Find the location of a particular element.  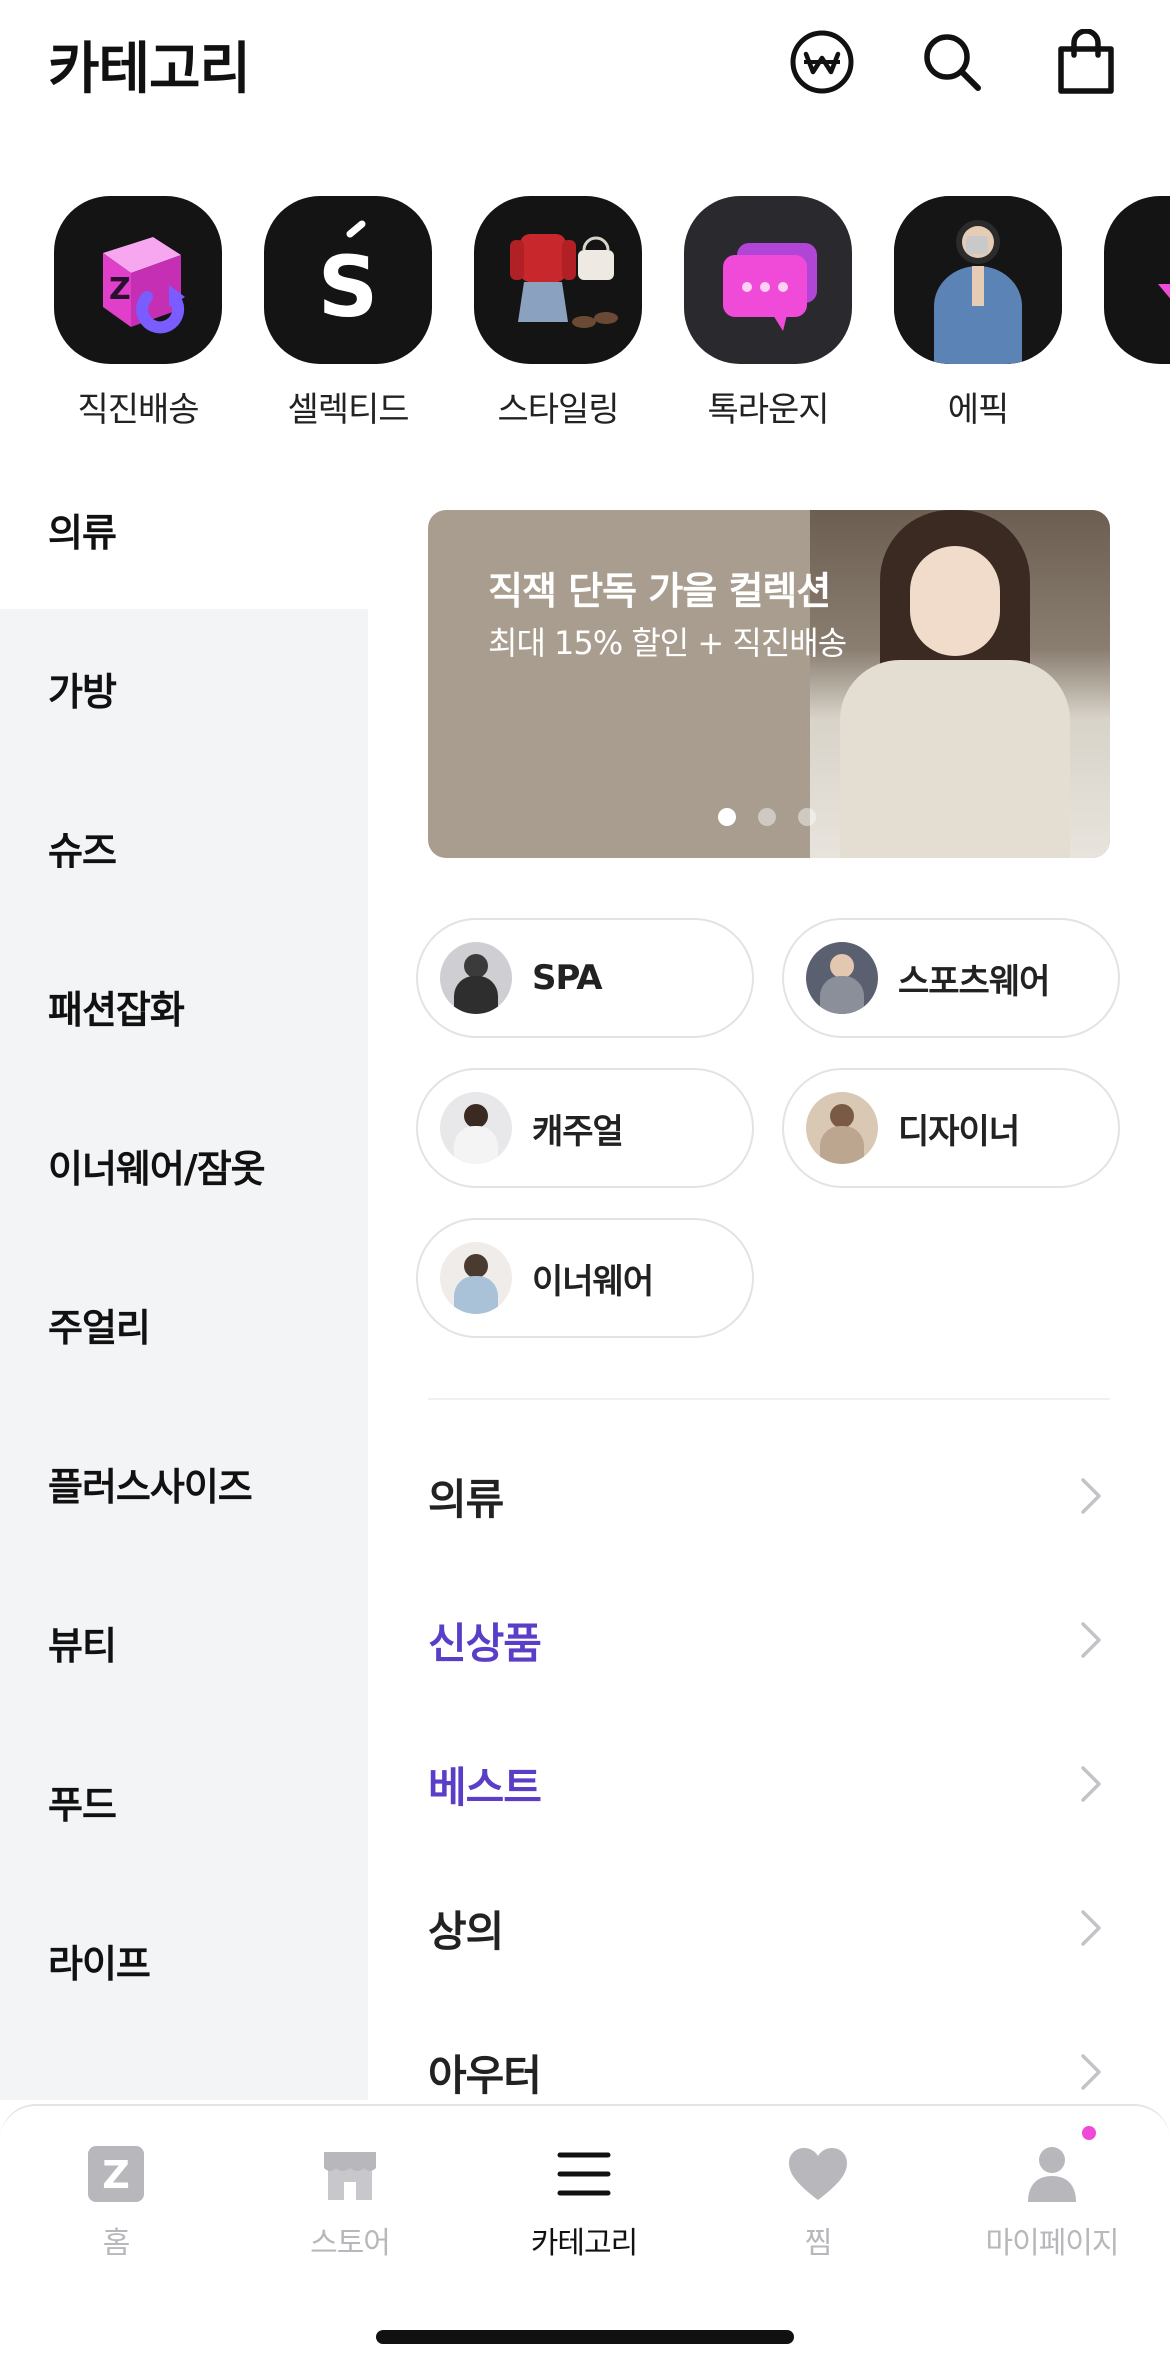

chip-casual: 캐주얼 is located at coordinates (585, 1128).